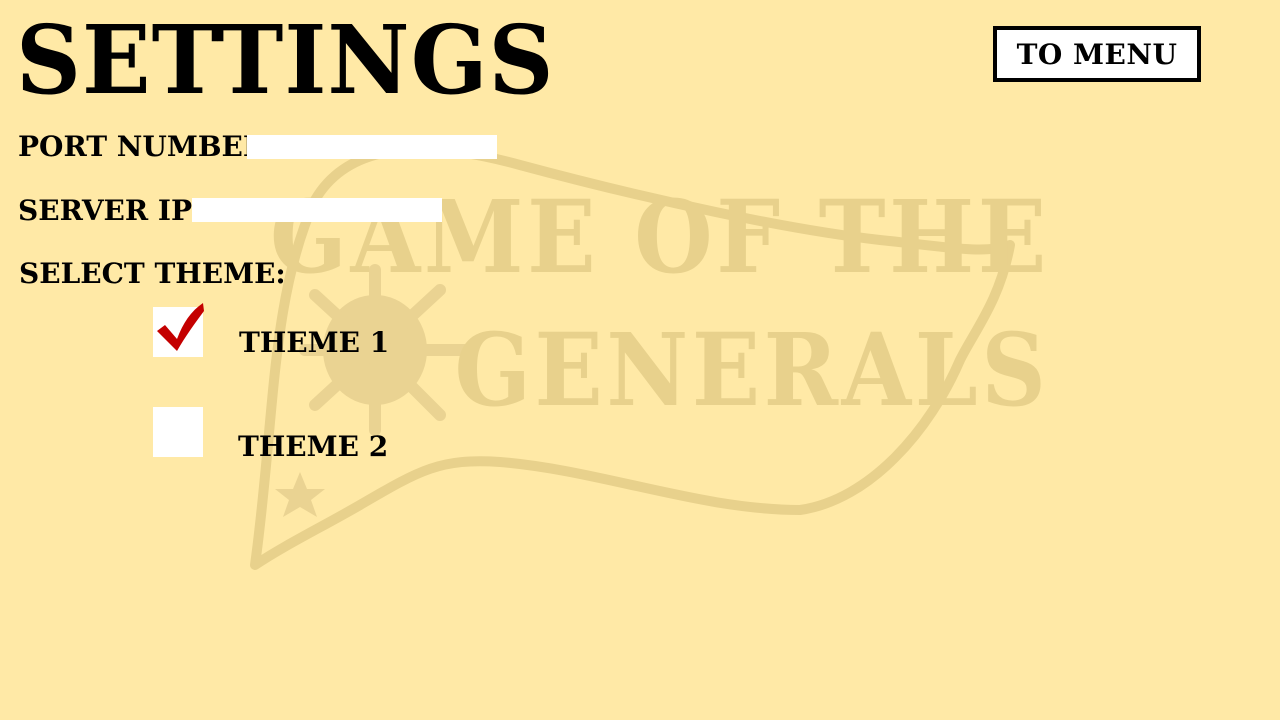 This screenshot has height=720, width=1280. What do you see at coordinates (285, 60) in the screenshot?
I see `page-title: SETTINGS` at bounding box center [285, 60].